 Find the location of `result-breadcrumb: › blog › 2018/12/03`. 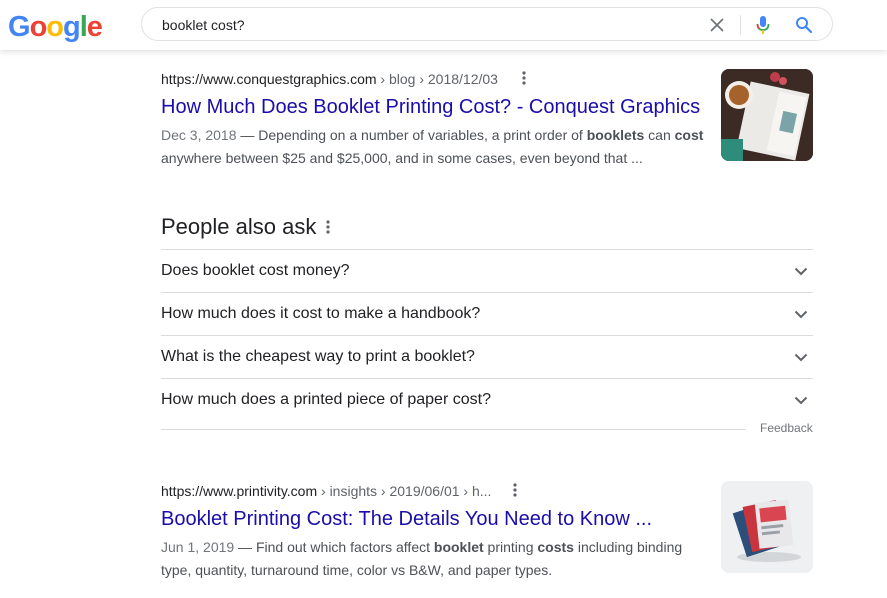

result-breadcrumb: › blog › 2018/12/03 is located at coordinates (437, 79).